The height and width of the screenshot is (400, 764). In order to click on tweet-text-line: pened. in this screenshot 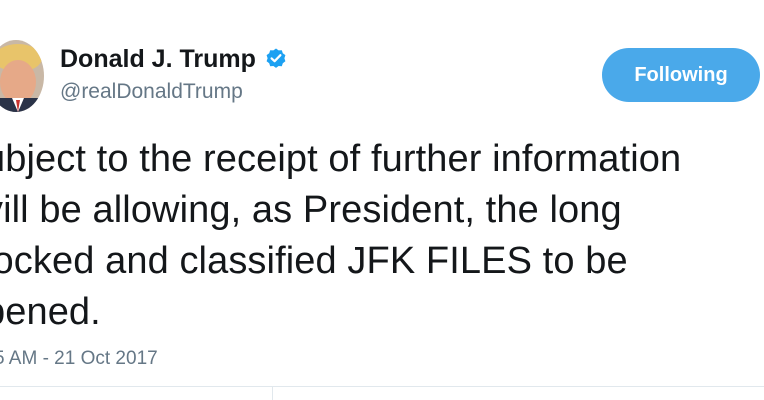, I will do `click(50, 312)`.